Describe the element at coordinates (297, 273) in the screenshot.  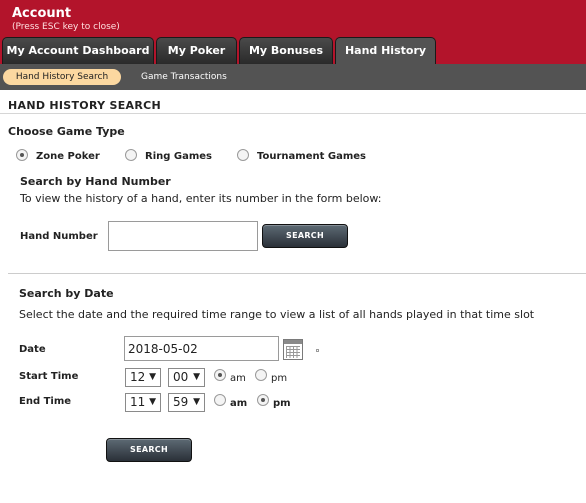
I see `section-divider` at that location.